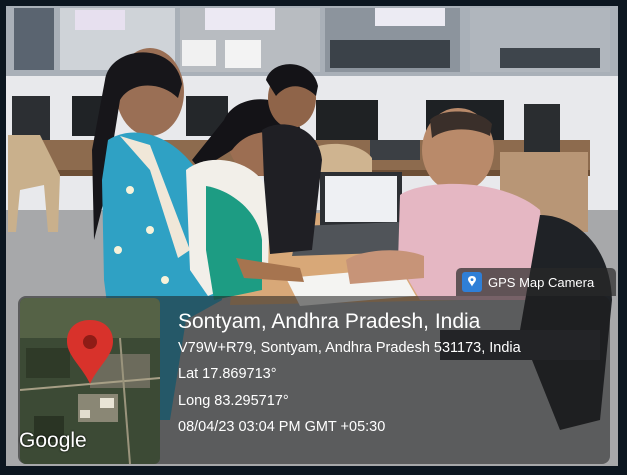  I want to click on longitude-readout: Long 83.295717°, so click(233, 401).